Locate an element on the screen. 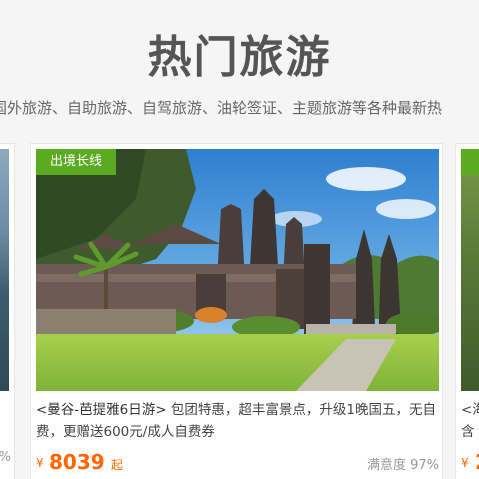 This screenshot has height=479, width=479. price-row: ¥ 8039 起 满意度 97% is located at coordinates (237, 462).